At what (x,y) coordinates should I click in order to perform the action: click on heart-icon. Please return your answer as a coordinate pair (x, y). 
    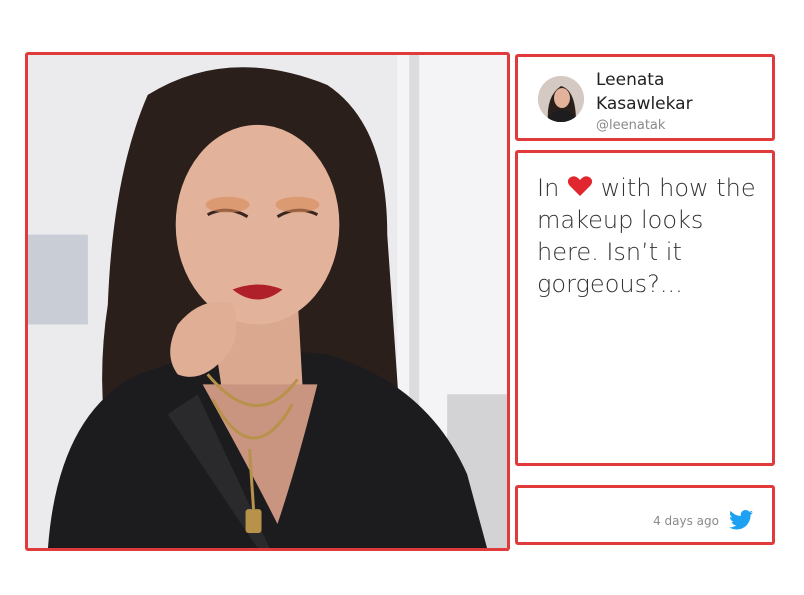
    Looking at the image, I should click on (580, 186).